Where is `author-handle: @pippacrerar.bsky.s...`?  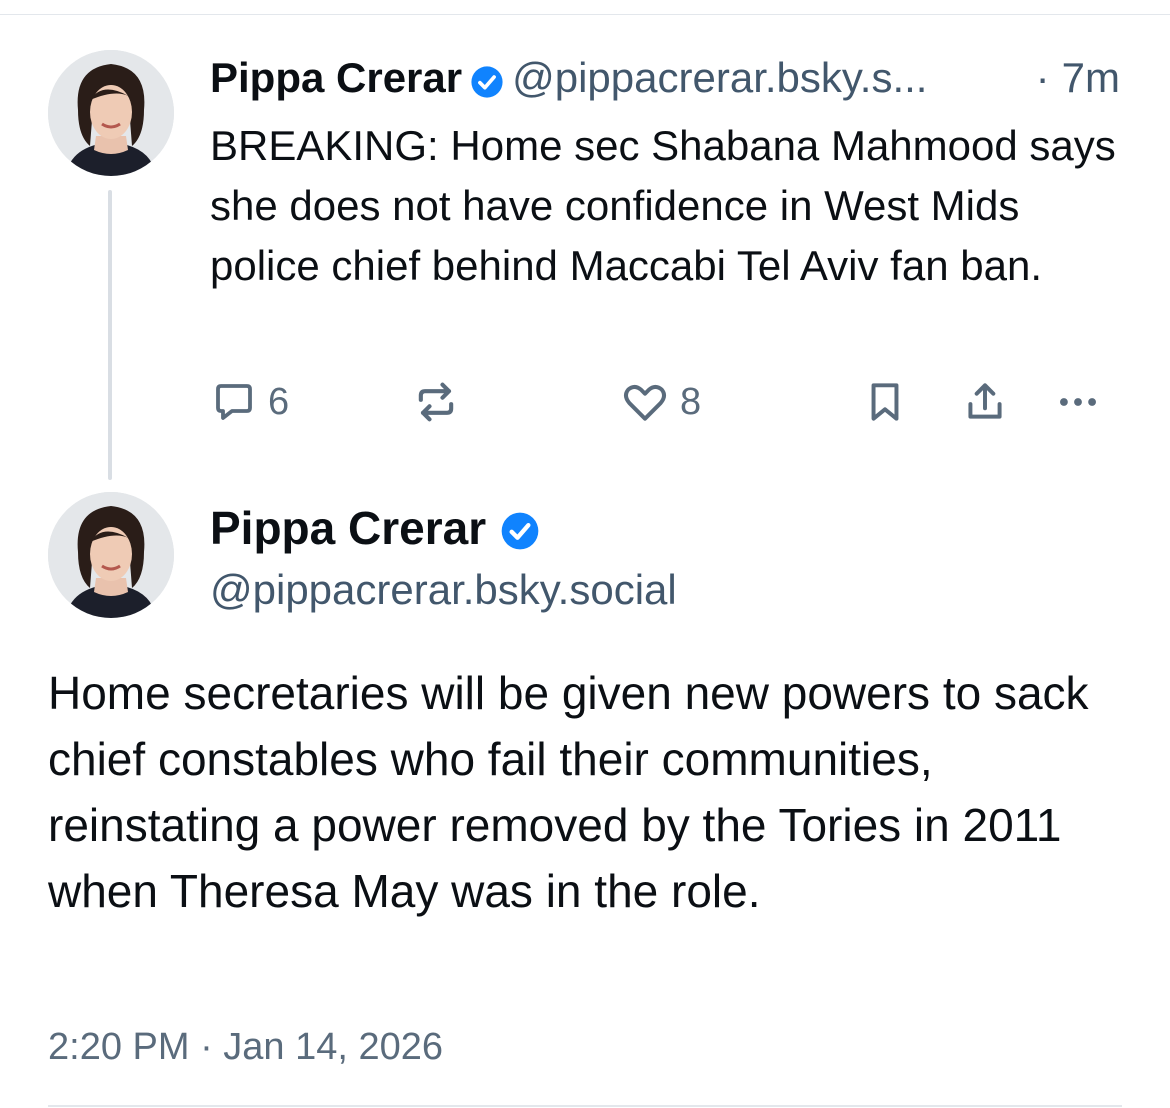 author-handle: @pippacrerar.bsky.s... is located at coordinates (719, 78).